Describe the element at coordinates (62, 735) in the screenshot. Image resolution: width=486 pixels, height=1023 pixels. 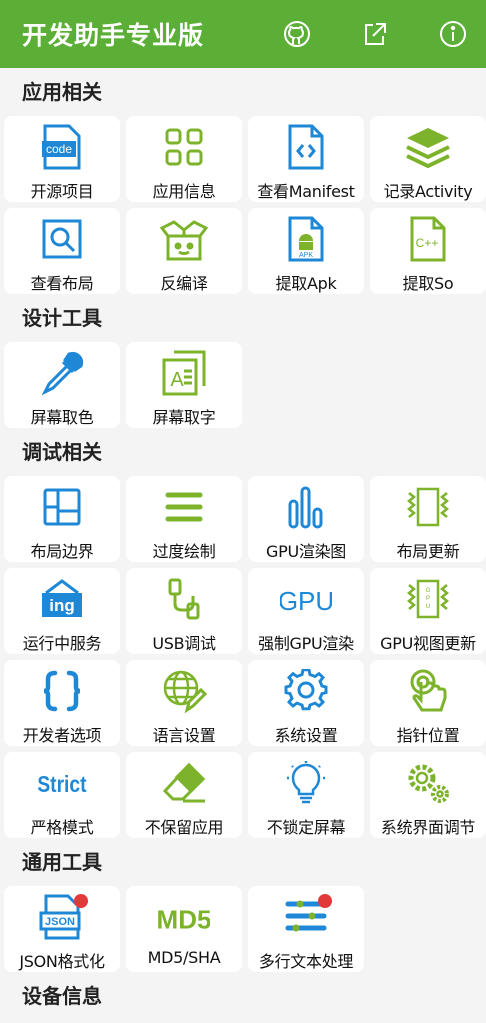
I see `tile-label: 开发者选项` at that location.